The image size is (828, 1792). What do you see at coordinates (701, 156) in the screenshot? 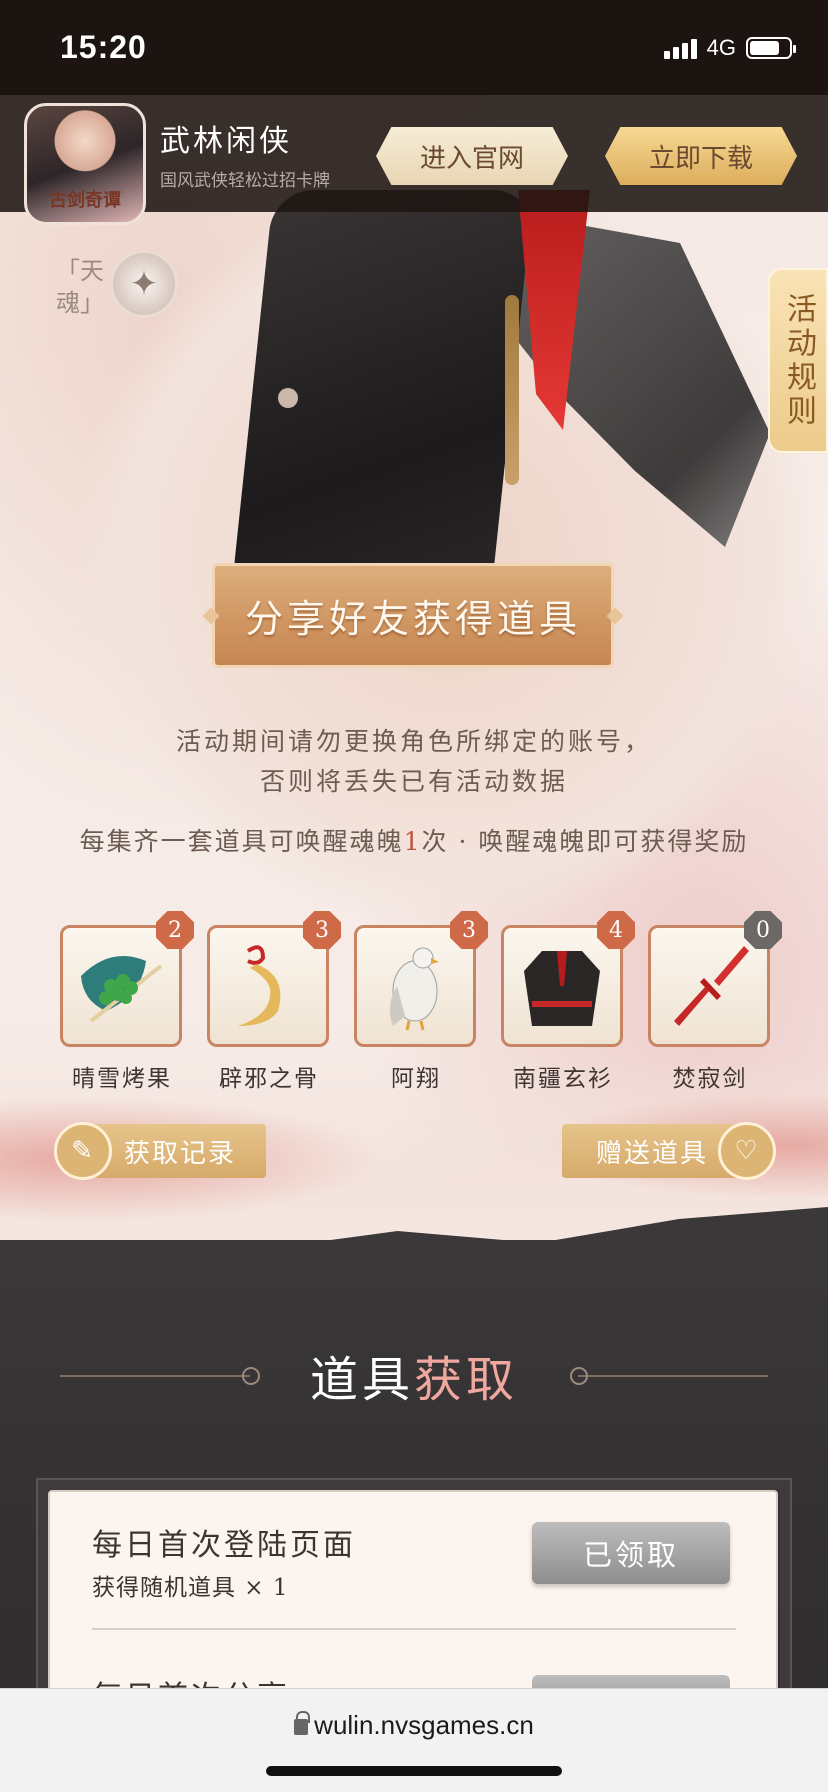
I see `download-button: 立即下载` at bounding box center [701, 156].